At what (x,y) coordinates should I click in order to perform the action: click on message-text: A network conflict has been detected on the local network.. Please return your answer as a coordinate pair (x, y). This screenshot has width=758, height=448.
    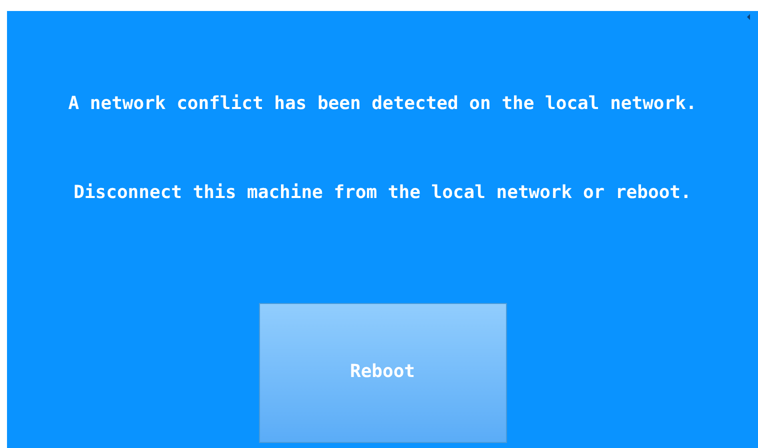
    Looking at the image, I should click on (382, 104).